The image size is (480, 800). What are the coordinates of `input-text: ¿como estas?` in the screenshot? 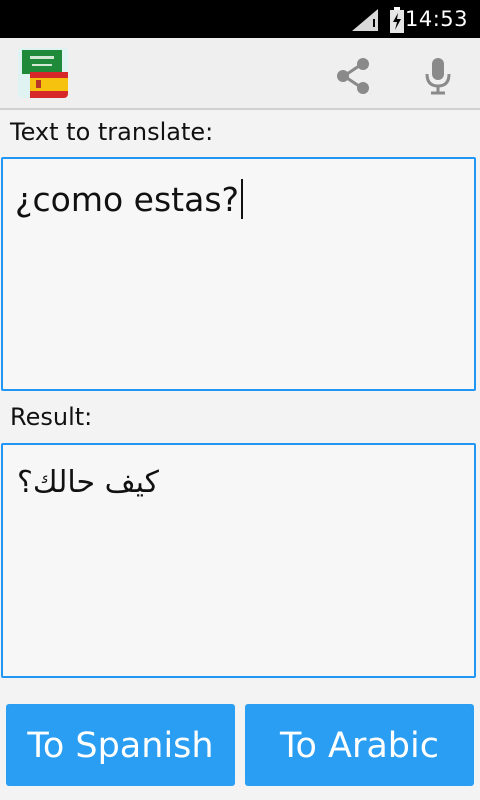 It's located at (127, 199).